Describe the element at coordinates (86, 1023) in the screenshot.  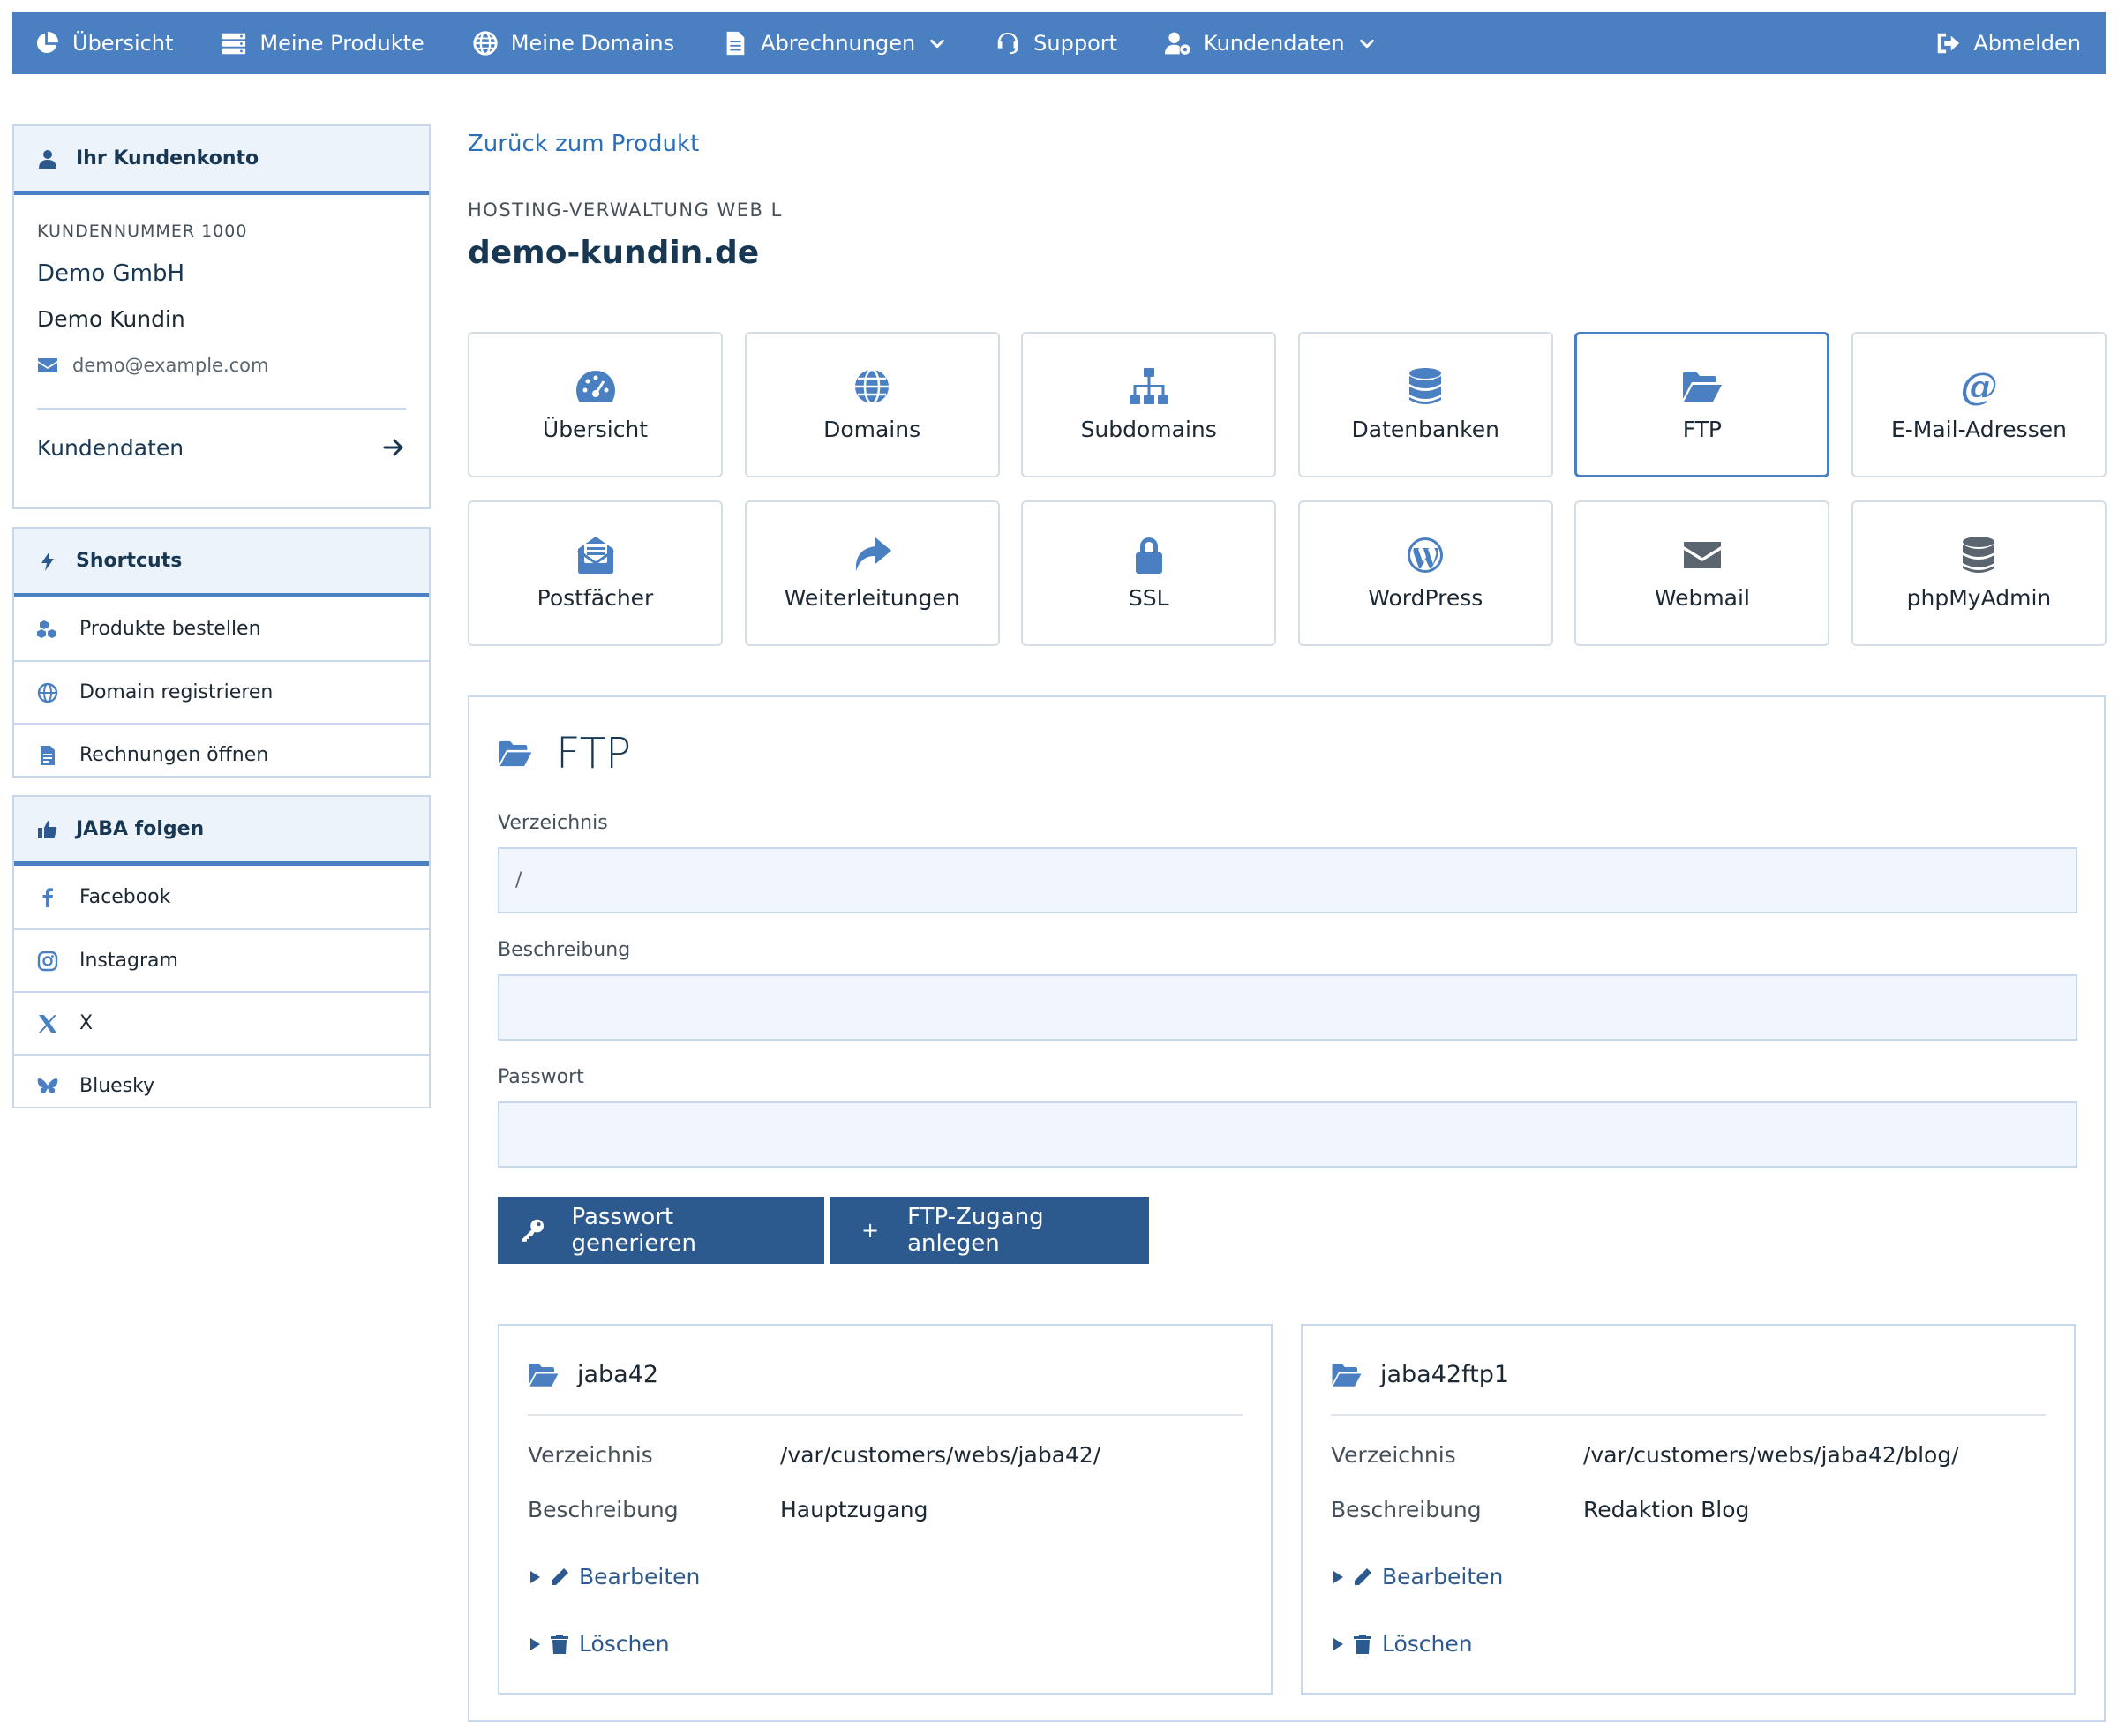
I see `follow-label: X` at that location.